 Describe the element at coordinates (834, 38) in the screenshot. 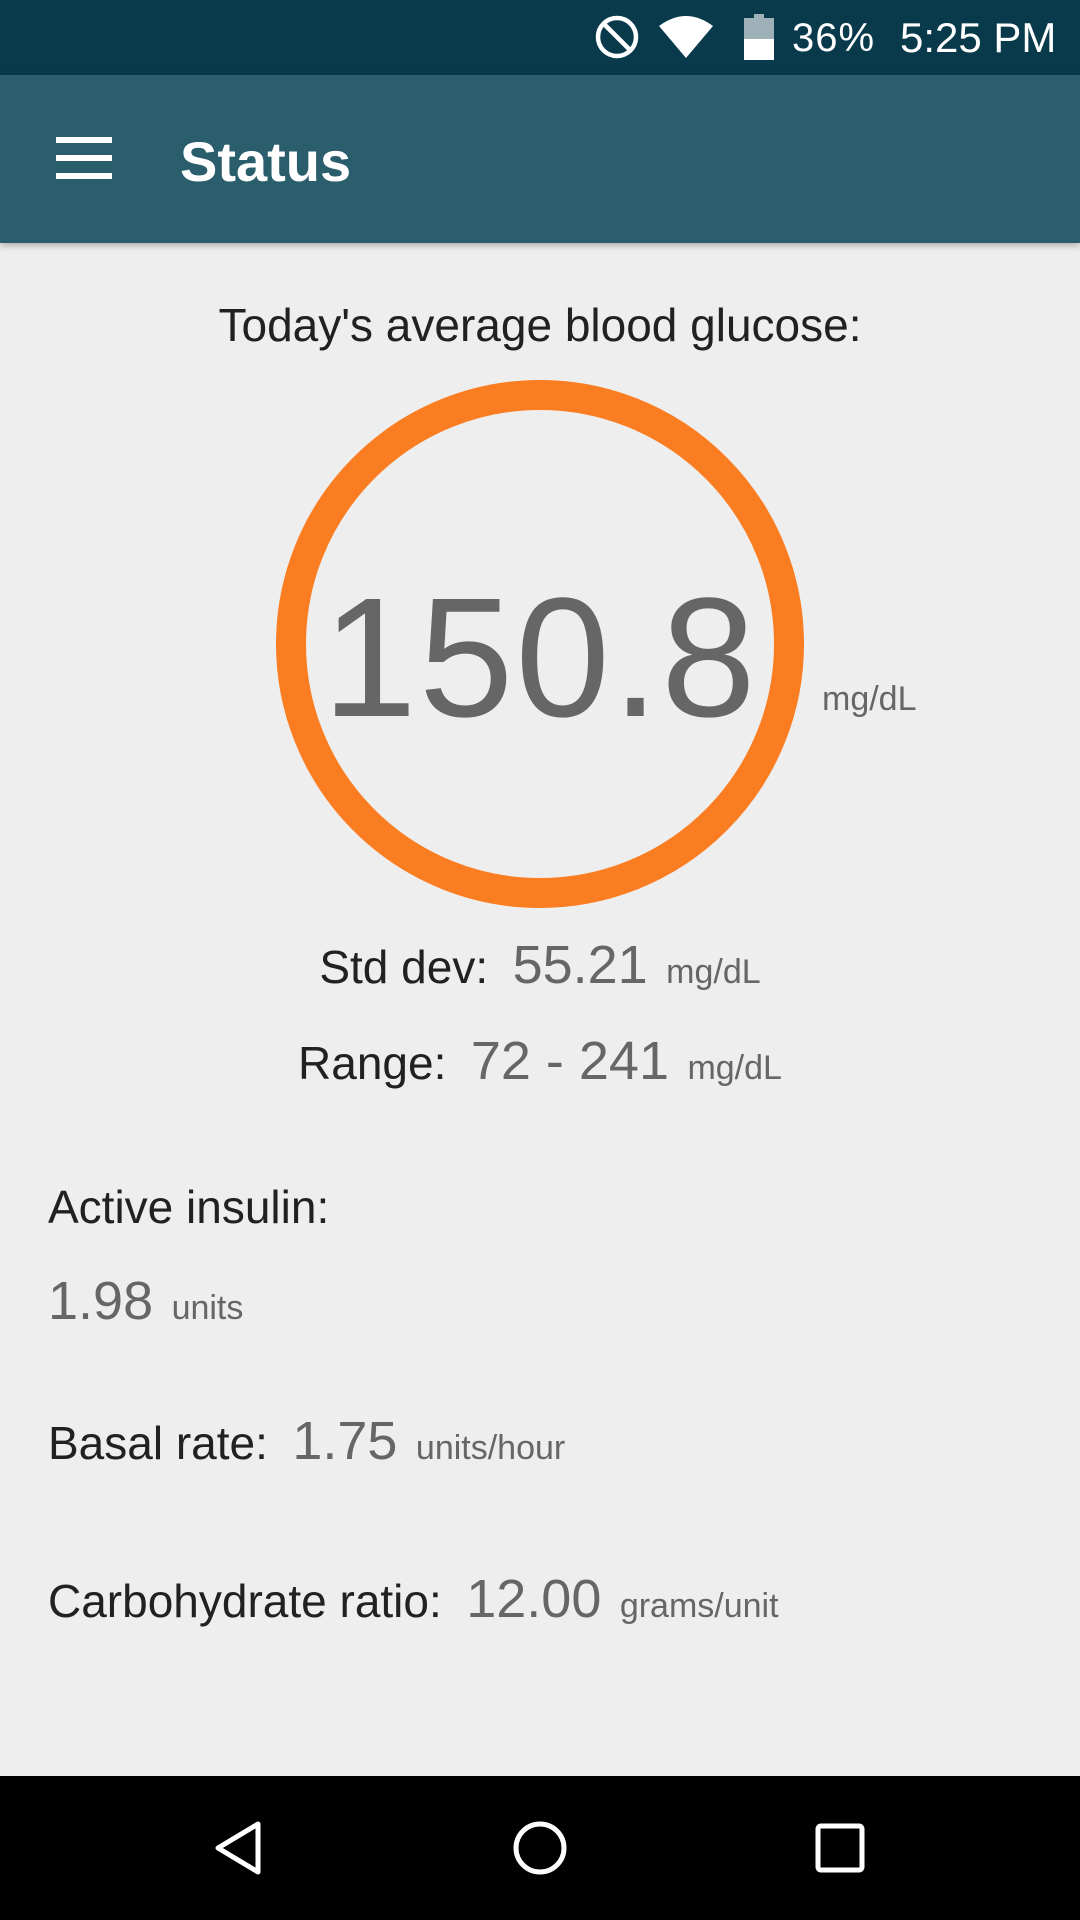

I see `battery-percentage: 36%` at that location.